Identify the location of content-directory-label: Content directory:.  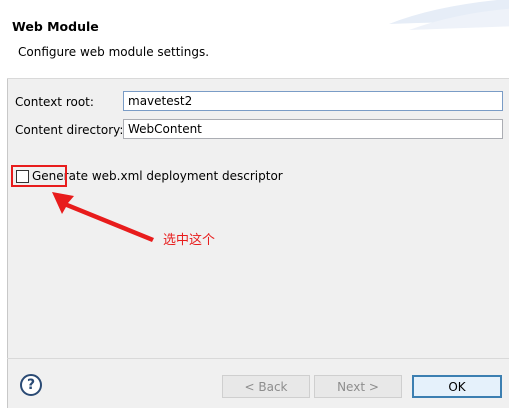
(69, 130).